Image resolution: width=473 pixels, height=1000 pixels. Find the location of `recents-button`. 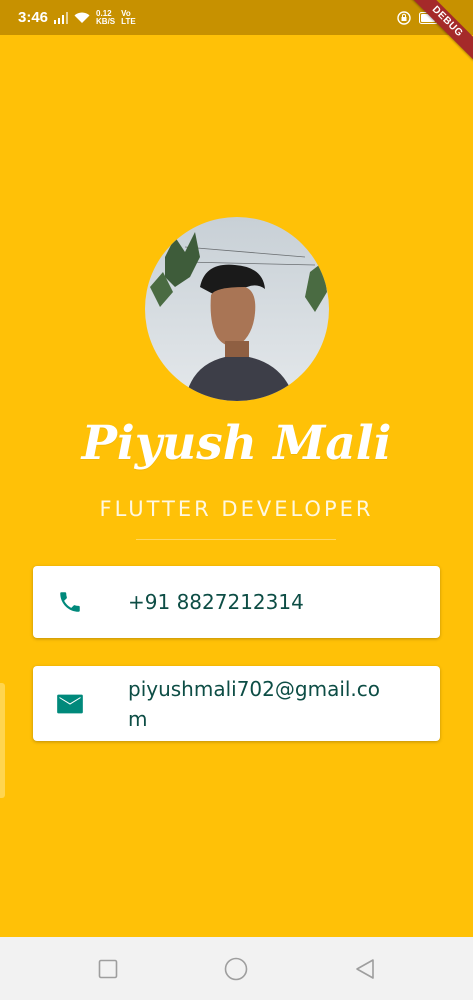

recents-button is located at coordinates (108, 969).